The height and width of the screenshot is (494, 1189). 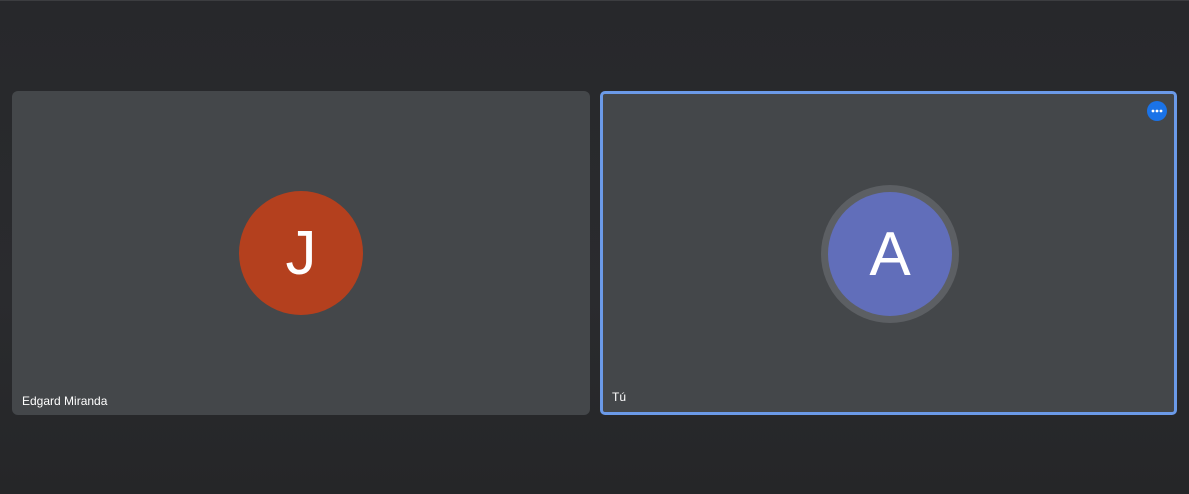 What do you see at coordinates (65, 401) in the screenshot?
I see `participant-name: Edgard Miranda` at bounding box center [65, 401].